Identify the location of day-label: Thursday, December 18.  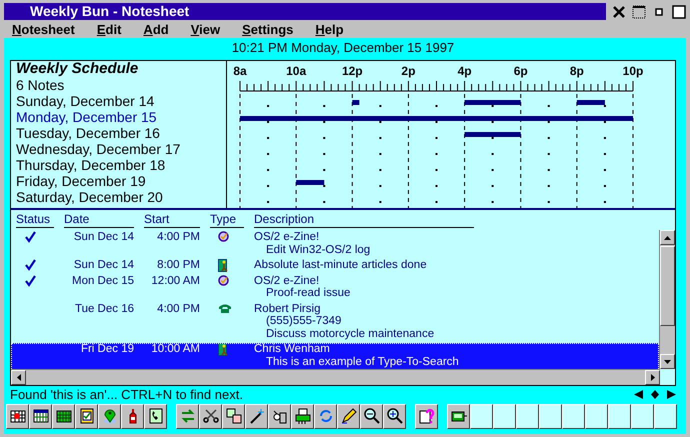
(121, 165).